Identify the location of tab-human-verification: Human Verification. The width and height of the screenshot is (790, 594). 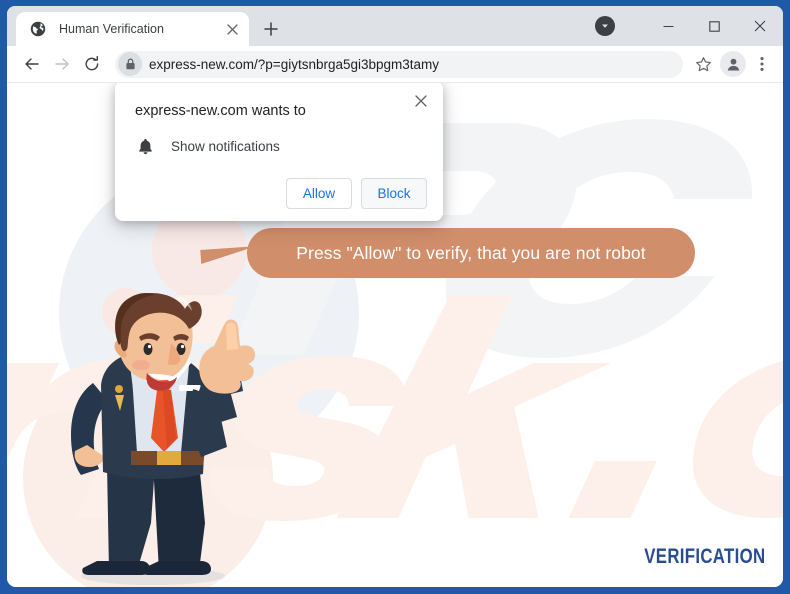
(132, 29).